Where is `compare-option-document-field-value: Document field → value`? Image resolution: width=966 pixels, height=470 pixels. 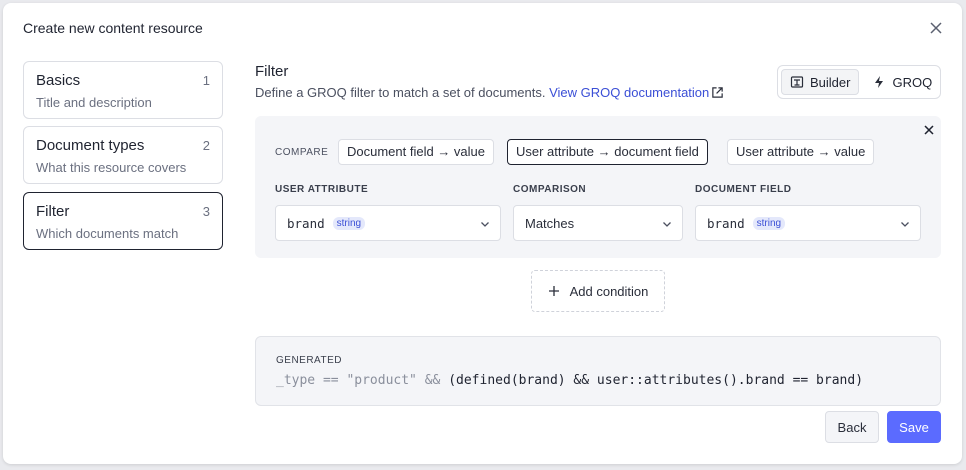
compare-option-document-field-value: Document field → value is located at coordinates (416, 152).